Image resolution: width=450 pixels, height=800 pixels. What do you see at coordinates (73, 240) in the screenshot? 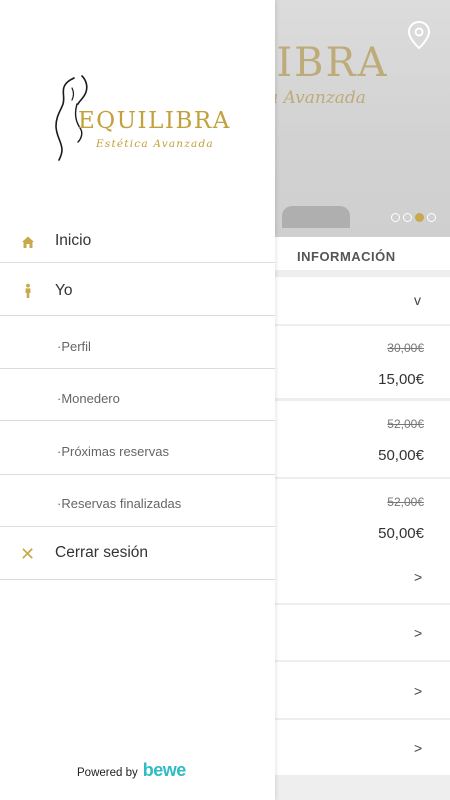
I see `menu-item-label: Inicio` at bounding box center [73, 240].